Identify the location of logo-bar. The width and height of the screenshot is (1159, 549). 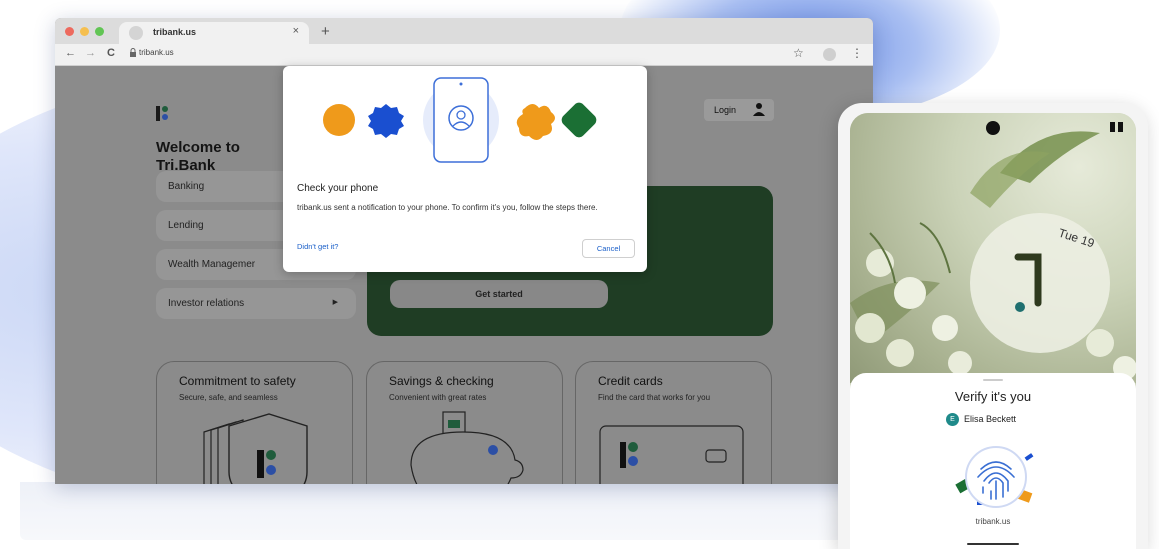
(158, 113).